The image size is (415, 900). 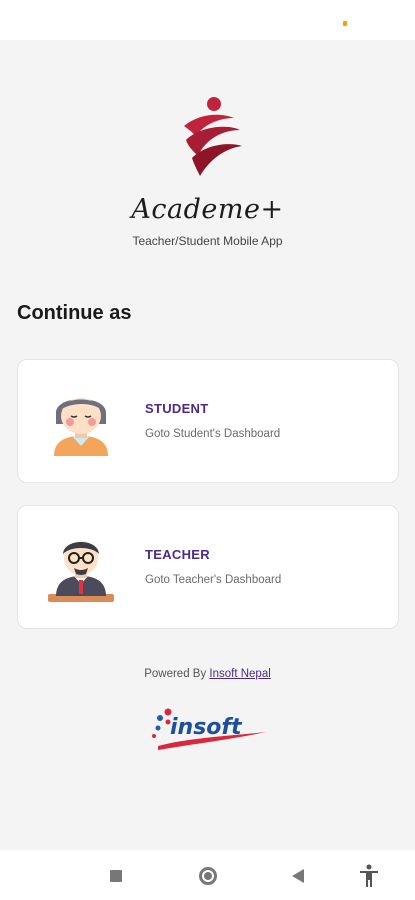 What do you see at coordinates (208, 421) in the screenshot?
I see `student-option-card: STUDENT Goto Student's Dashboard` at bounding box center [208, 421].